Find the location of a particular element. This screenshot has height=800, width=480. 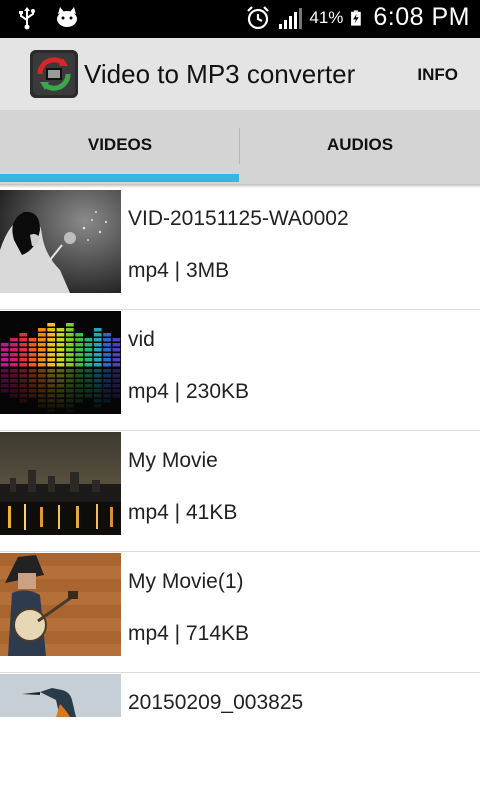

video-meta: mp4 | 41KB is located at coordinates (183, 512).